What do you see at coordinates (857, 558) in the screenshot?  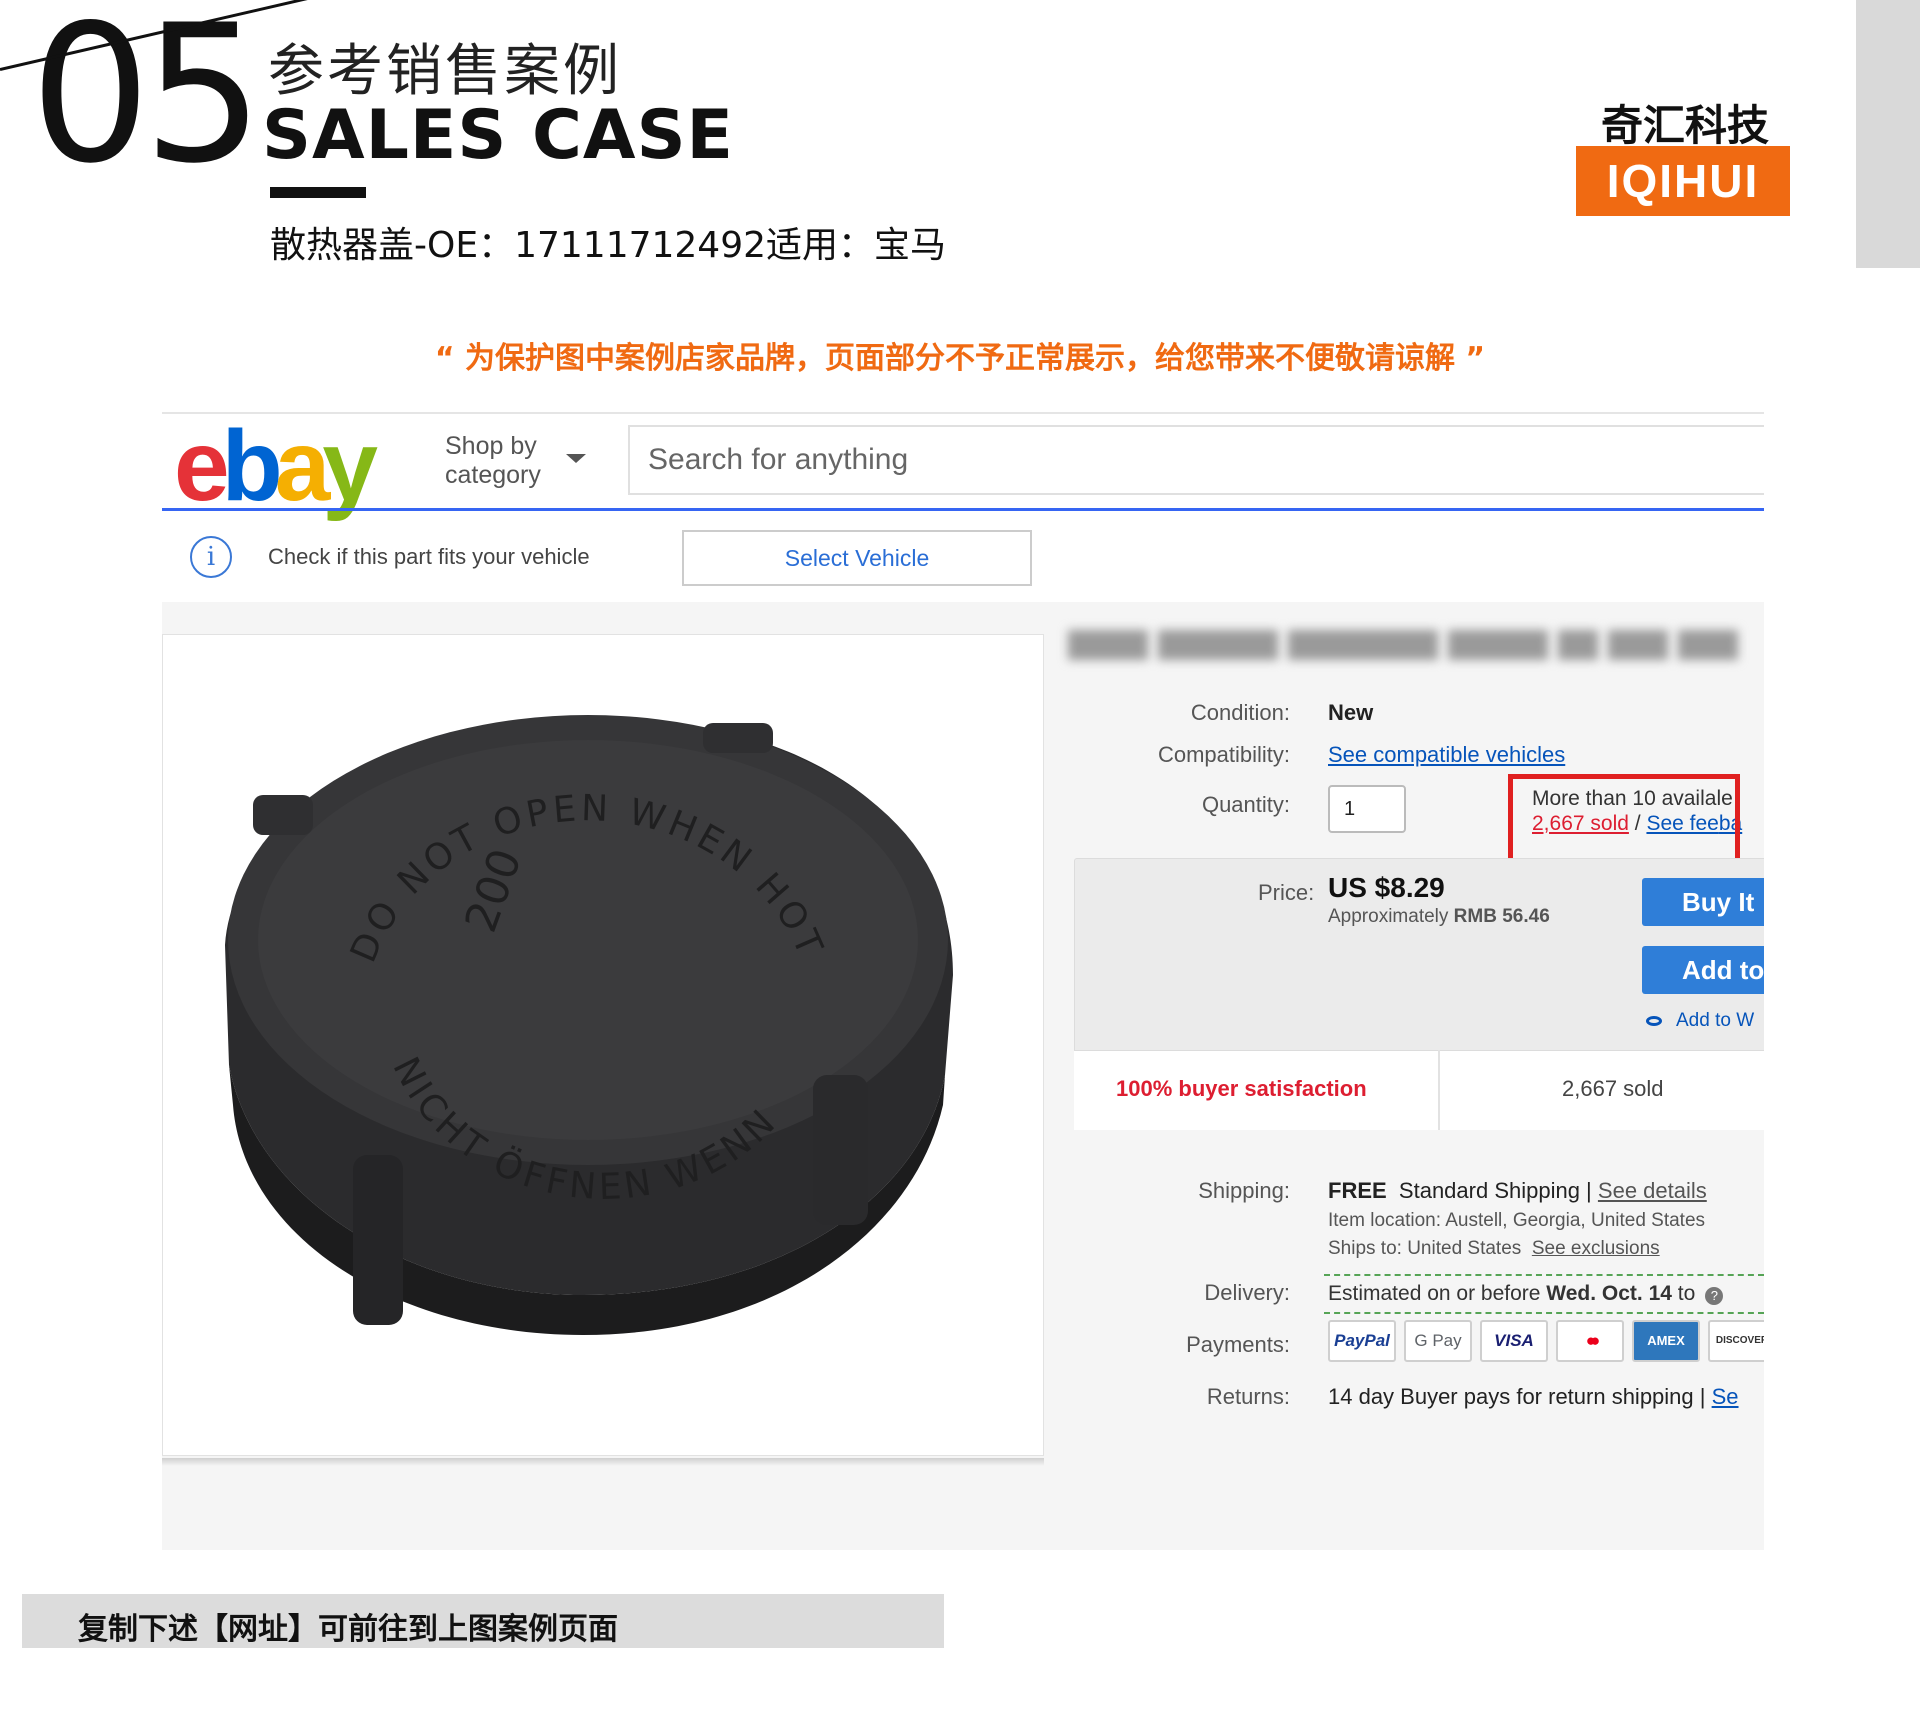 I see `select-vehicle-button: Select Vehicle` at bounding box center [857, 558].